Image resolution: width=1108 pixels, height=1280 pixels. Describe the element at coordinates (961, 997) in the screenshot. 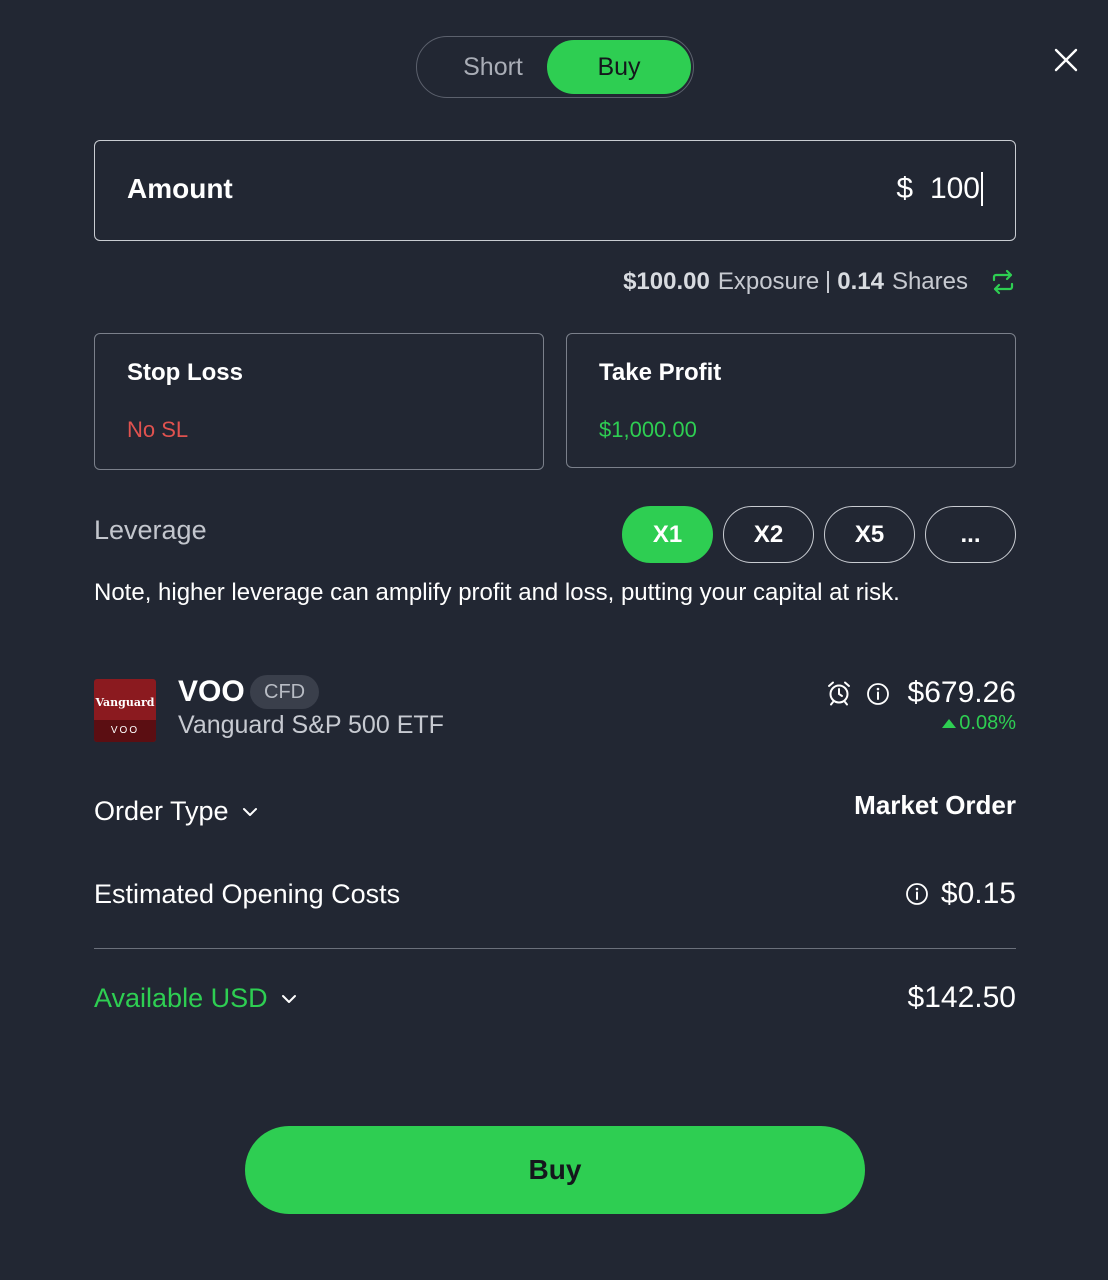

I see `available-usd-value: $142.50` at that location.